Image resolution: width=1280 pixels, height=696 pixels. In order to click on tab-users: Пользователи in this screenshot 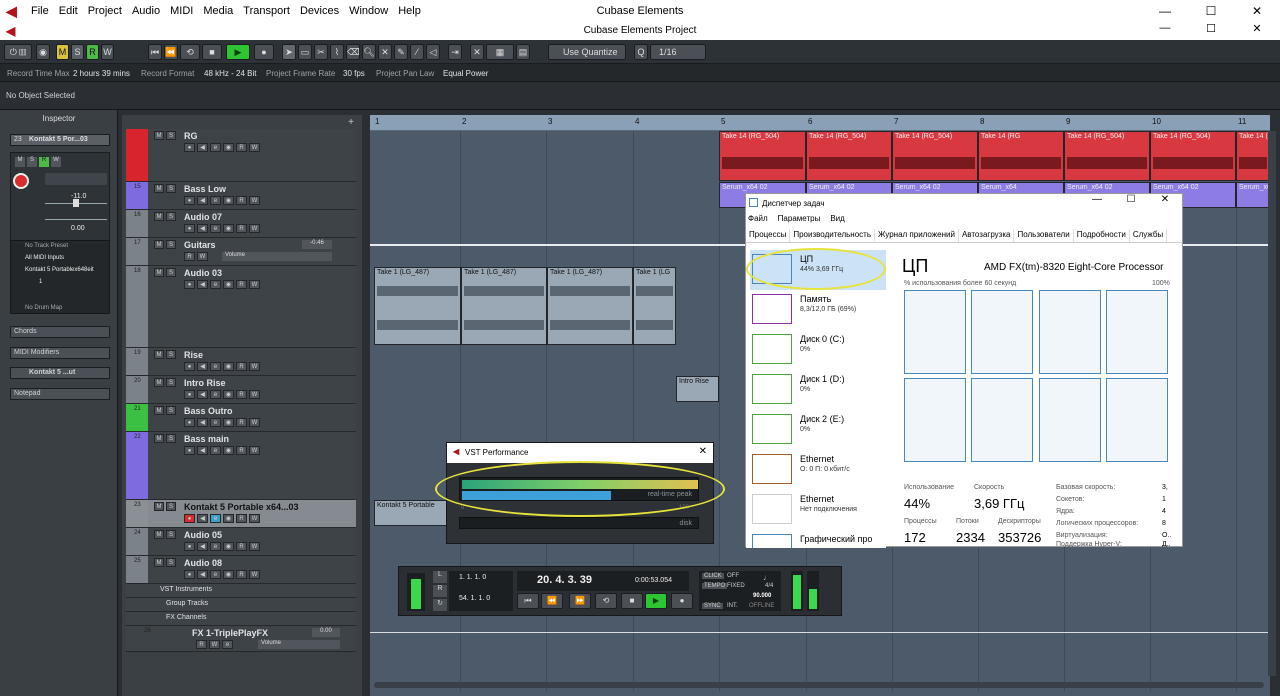, I will do `click(1044, 235)`.